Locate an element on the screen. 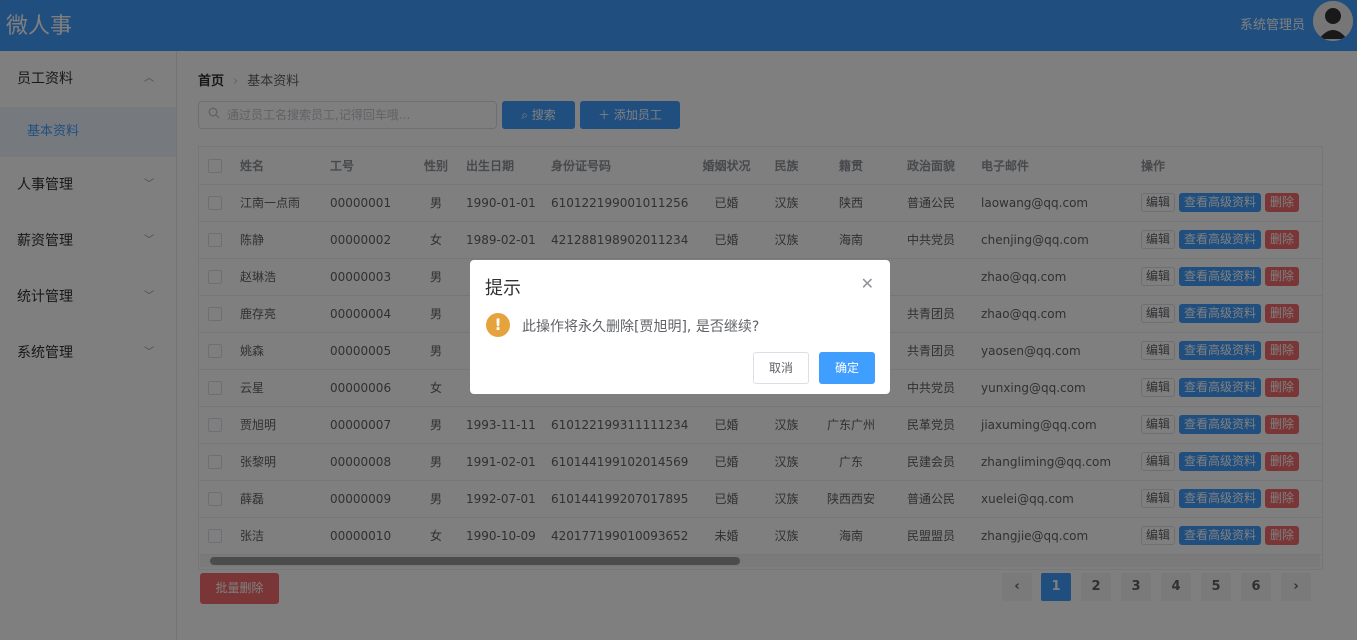 The image size is (1357, 640). close-icon: ✕ is located at coordinates (867, 283).